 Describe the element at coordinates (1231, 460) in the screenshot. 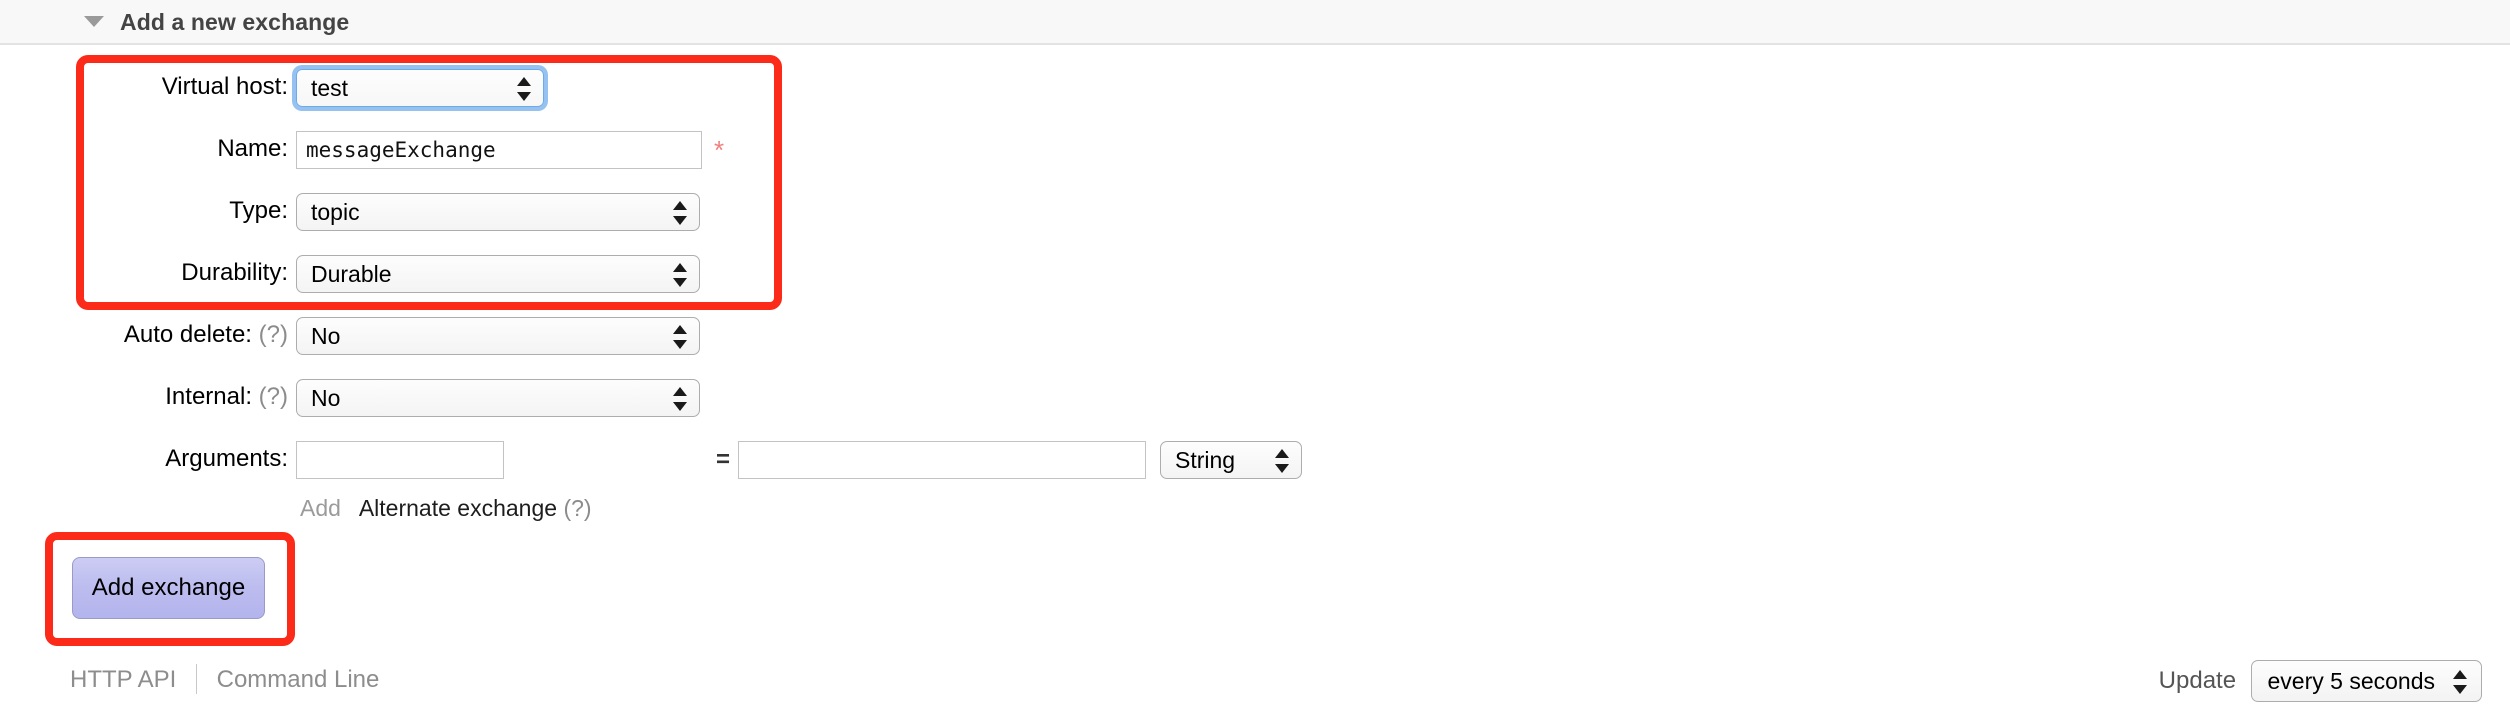

I see `argument-type-select: String` at that location.